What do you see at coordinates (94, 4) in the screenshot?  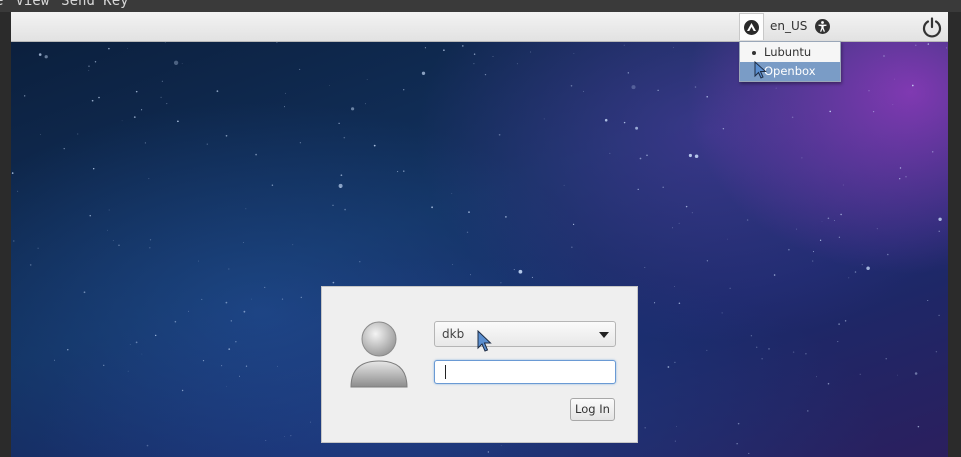 I see `host-menu-send-key: Send Key` at bounding box center [94, 4].